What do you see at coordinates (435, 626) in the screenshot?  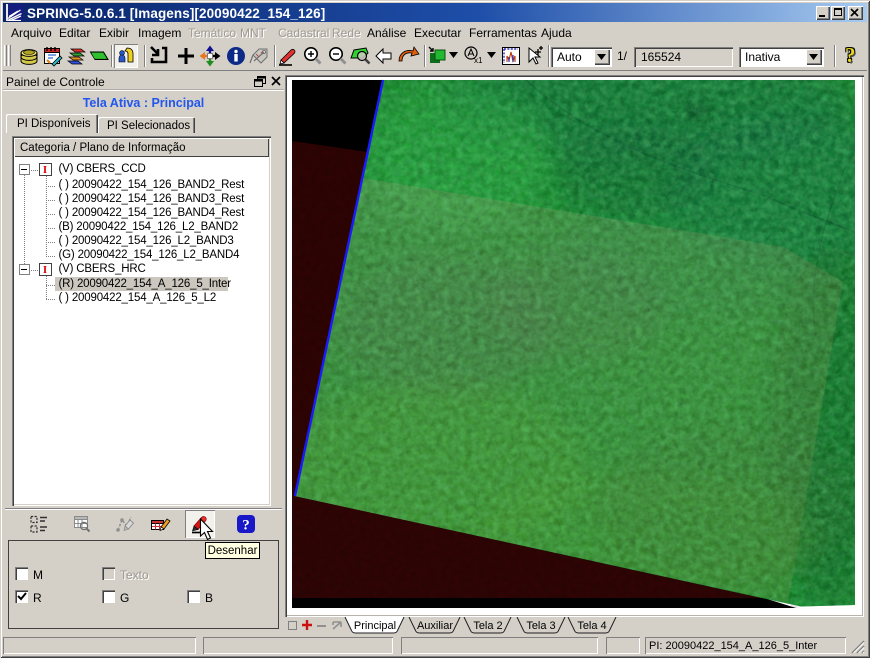 I see `svg-text: Auxiliar` at bounding box center [435, 626].